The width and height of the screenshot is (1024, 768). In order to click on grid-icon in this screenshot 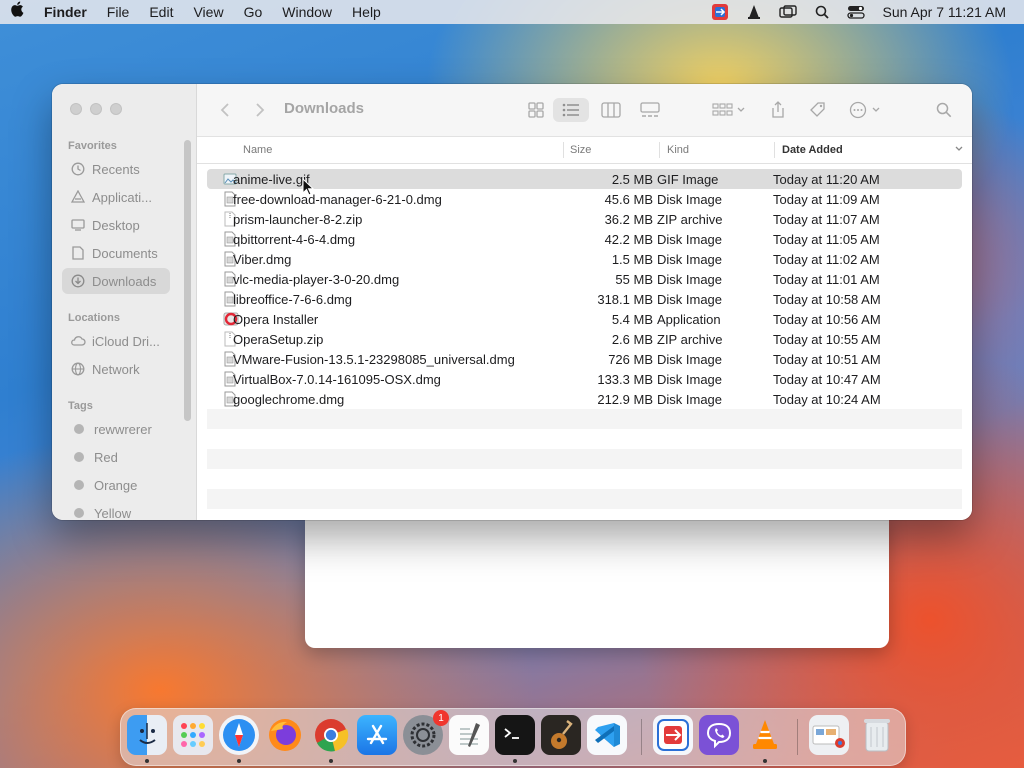, I will do `click(536, 110)`.